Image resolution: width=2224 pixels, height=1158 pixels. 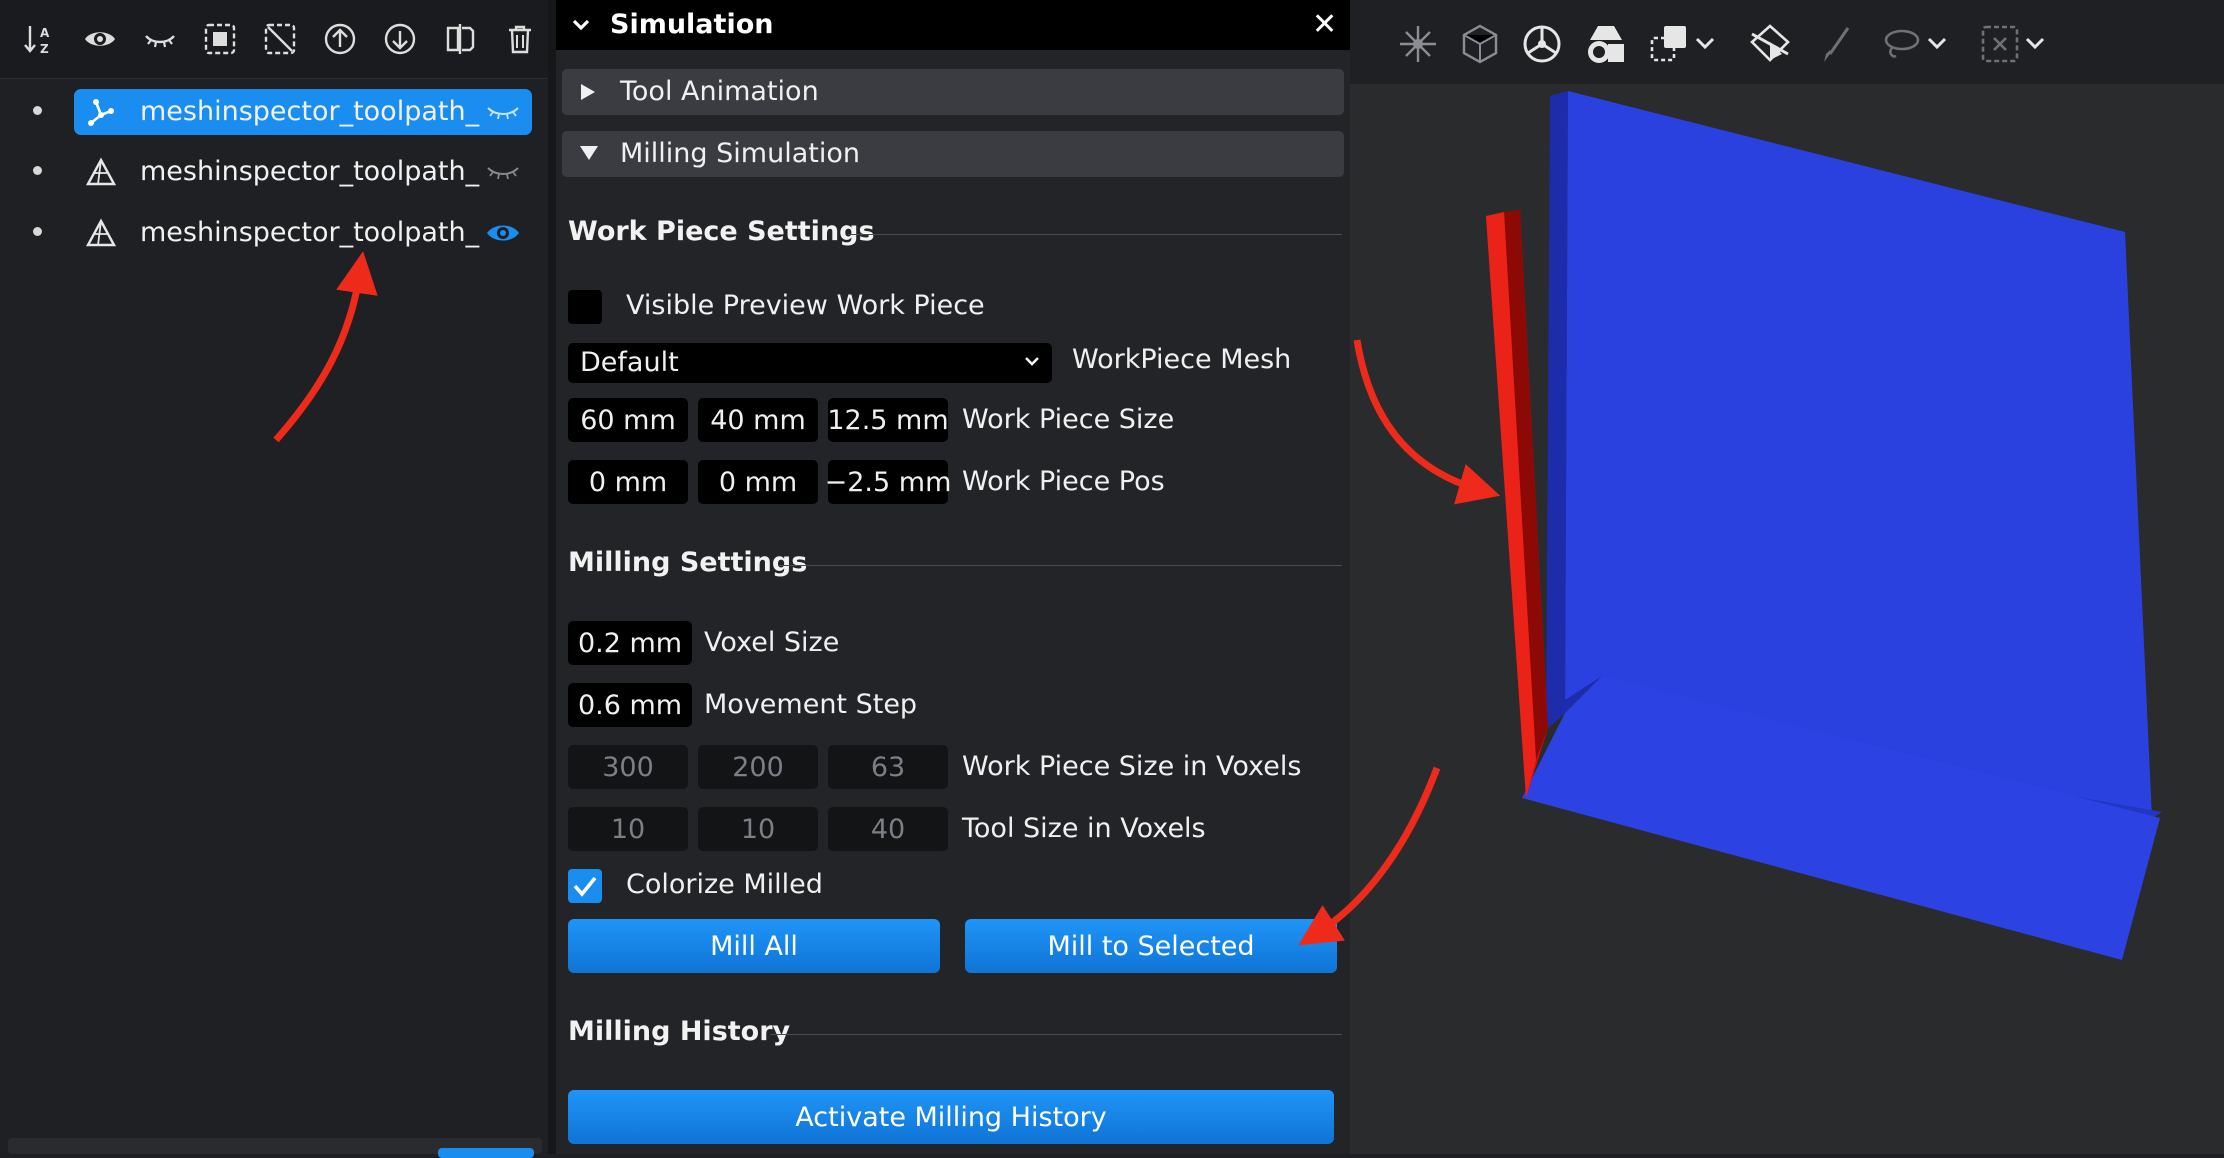 I want to click on work-piece-pos-z: −2.5 mm, so click(x=888, y=482).